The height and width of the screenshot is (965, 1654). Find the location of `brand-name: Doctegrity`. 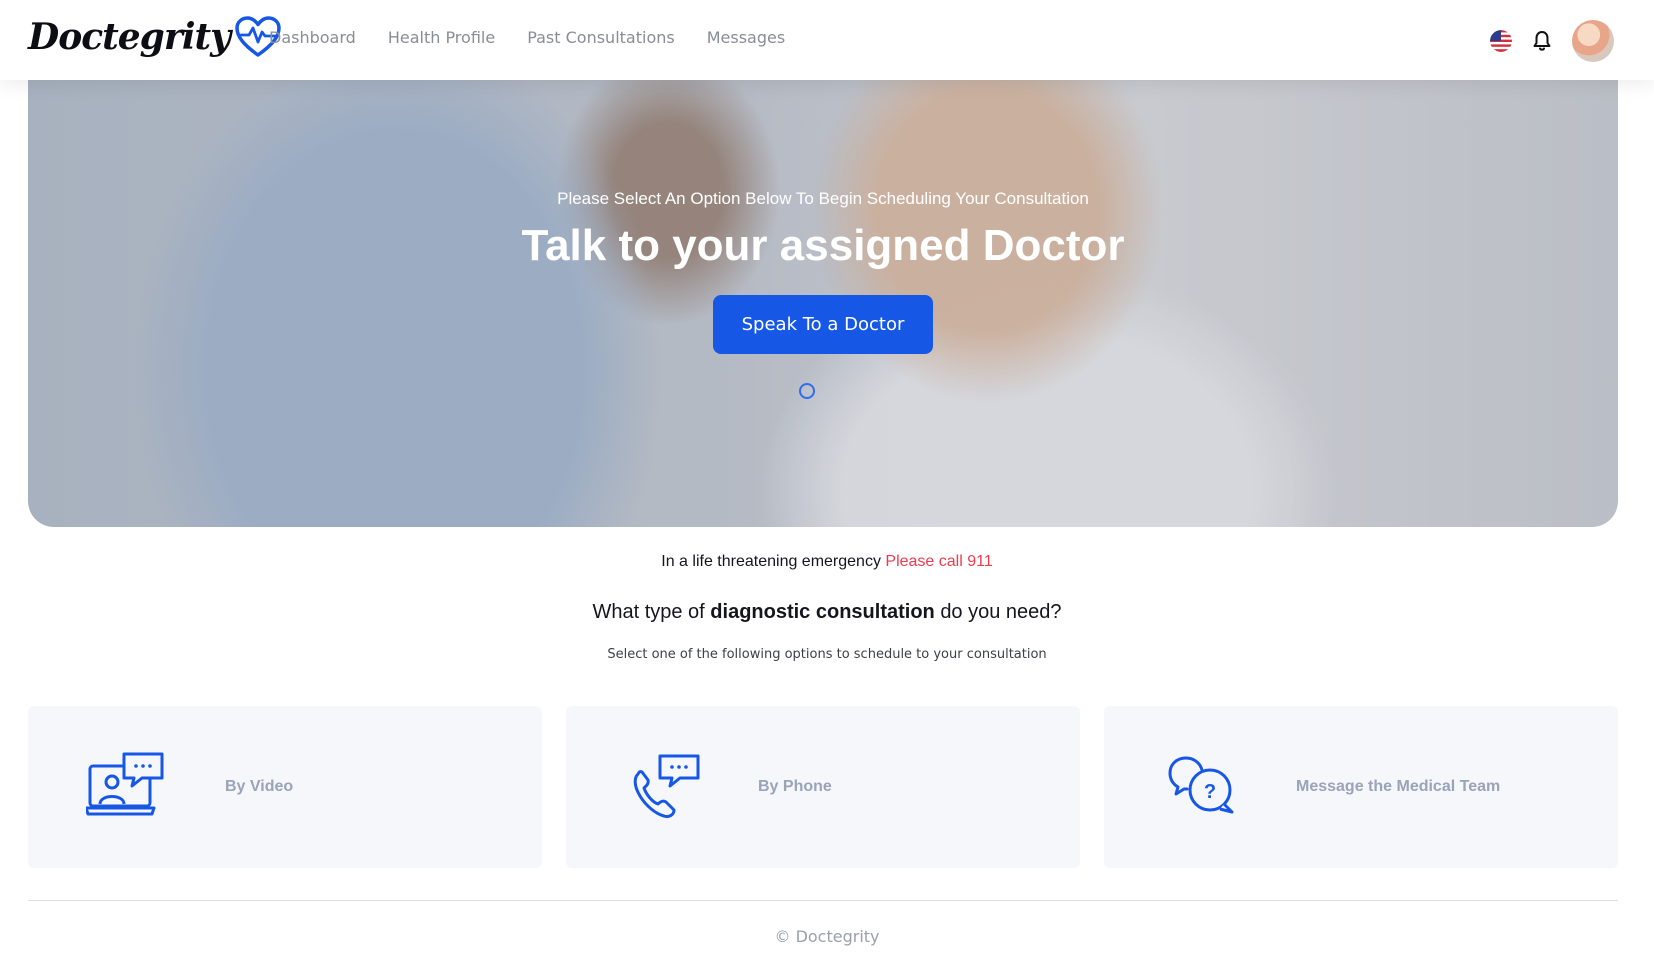

brand-name: Doctegrity is located at coordinates (129, 37).